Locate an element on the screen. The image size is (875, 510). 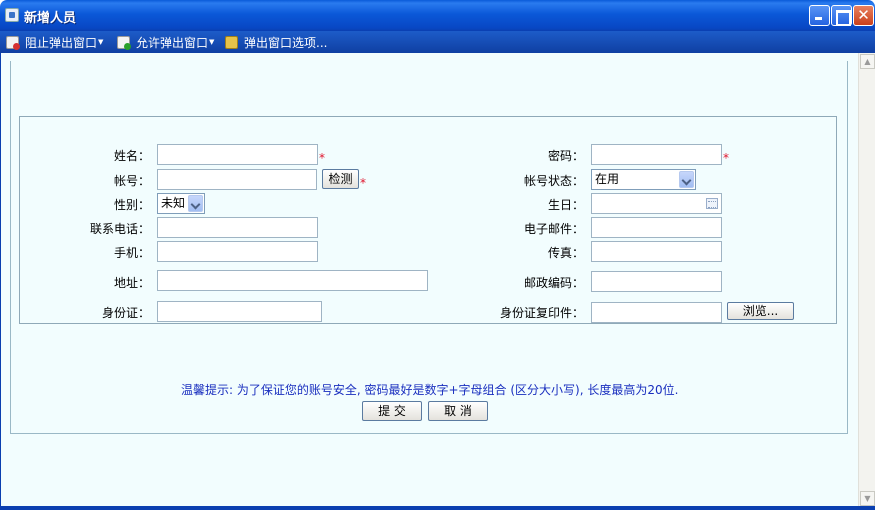
gender-label: 性别： is located at coordinates (131, 205).